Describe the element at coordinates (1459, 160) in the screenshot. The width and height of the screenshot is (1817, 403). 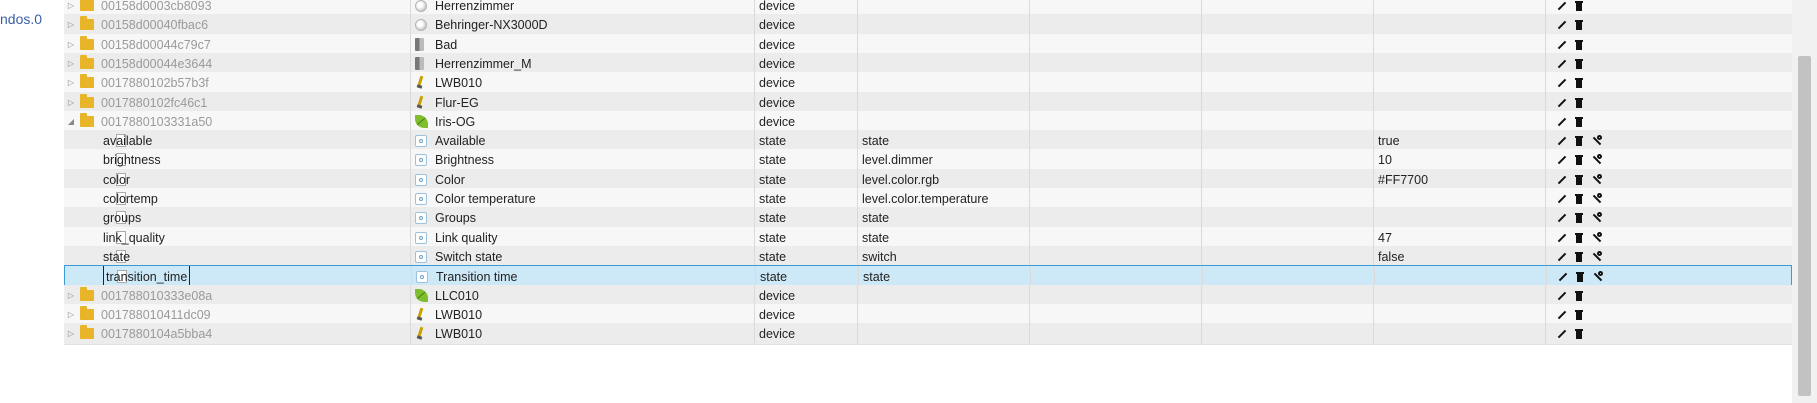
I see `value-cell: 10` at that location.